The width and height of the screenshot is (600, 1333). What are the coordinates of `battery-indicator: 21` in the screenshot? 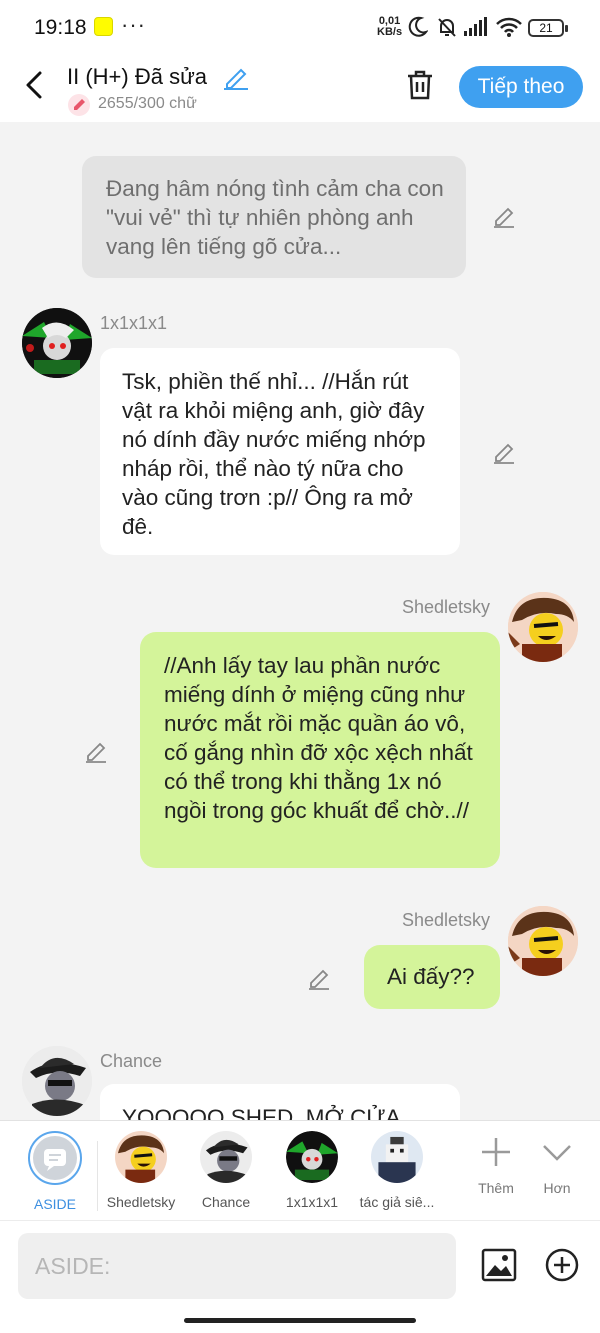 It's located at (548, 28).